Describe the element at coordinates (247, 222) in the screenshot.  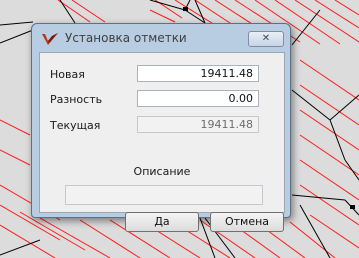
I see `cancel-button: Отмена` at that location.